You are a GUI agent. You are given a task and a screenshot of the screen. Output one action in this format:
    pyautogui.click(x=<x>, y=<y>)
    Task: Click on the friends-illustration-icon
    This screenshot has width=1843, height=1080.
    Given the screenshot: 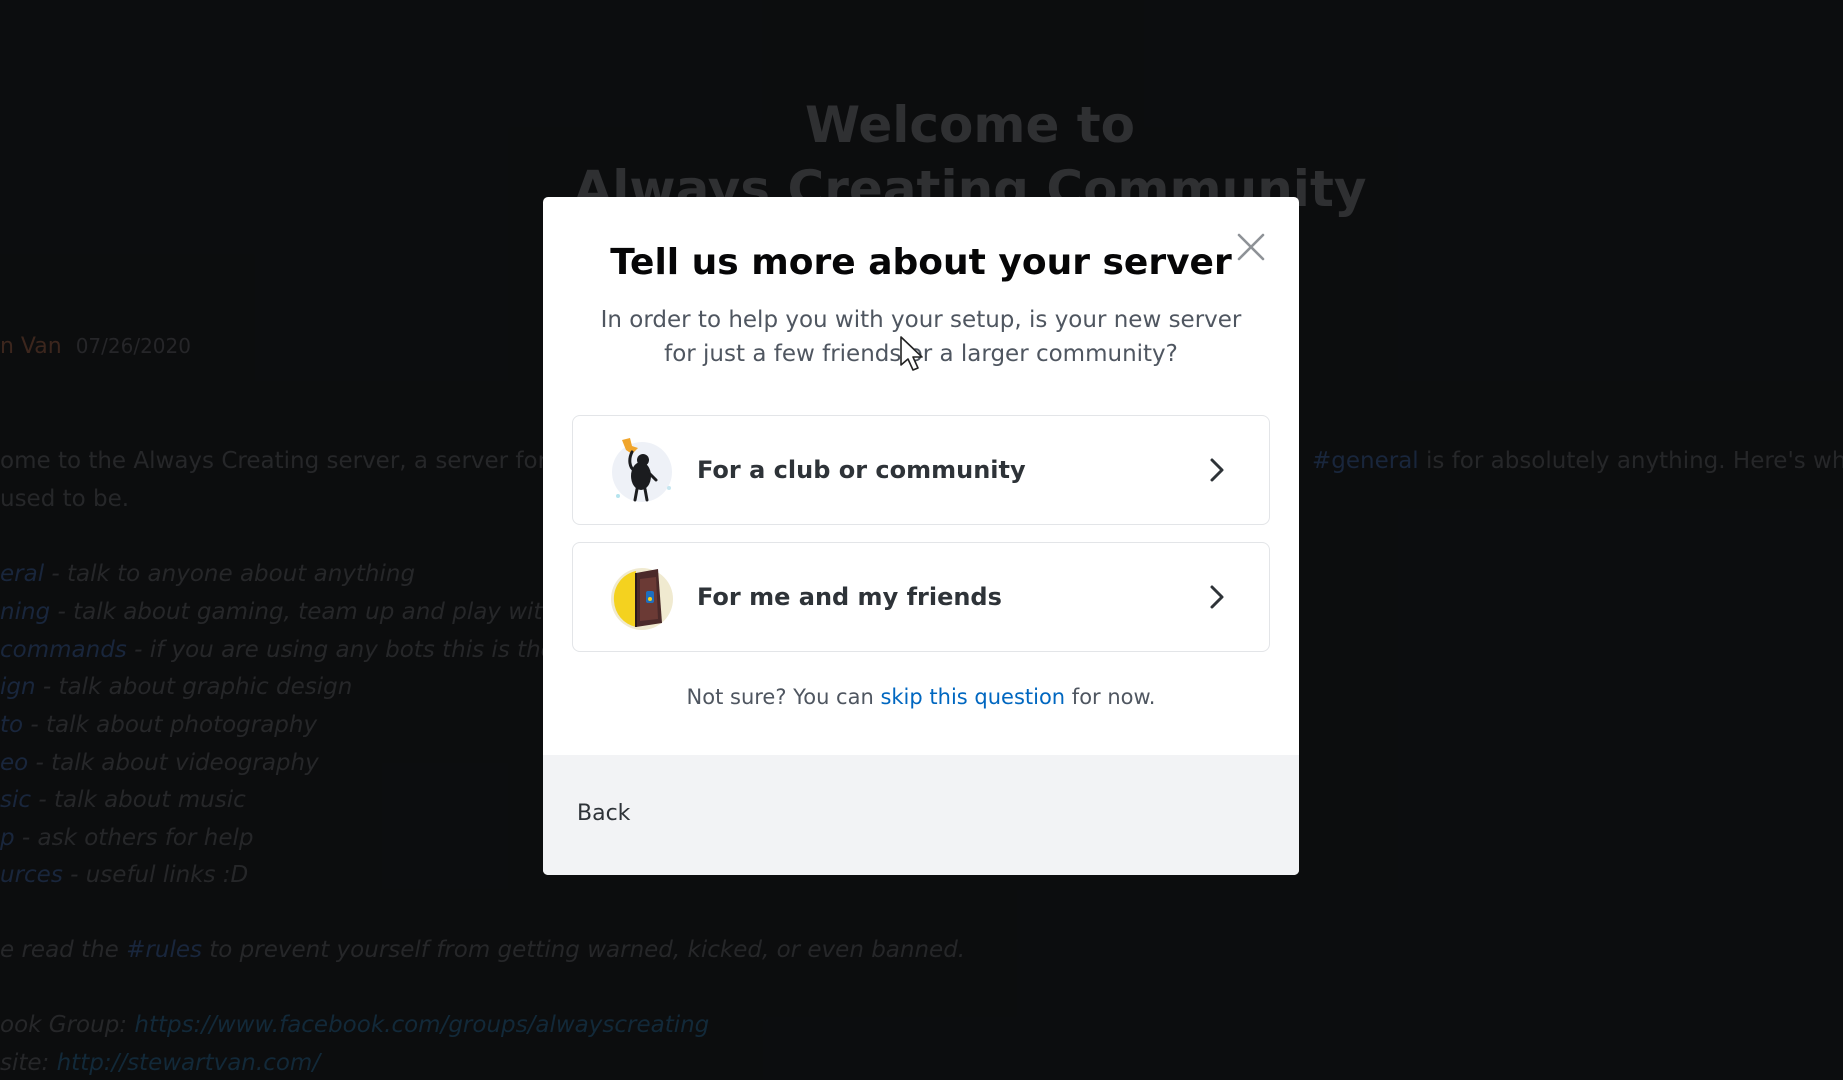 What is the action you would take?
    pyautogui.click(x=642, y=599)
    